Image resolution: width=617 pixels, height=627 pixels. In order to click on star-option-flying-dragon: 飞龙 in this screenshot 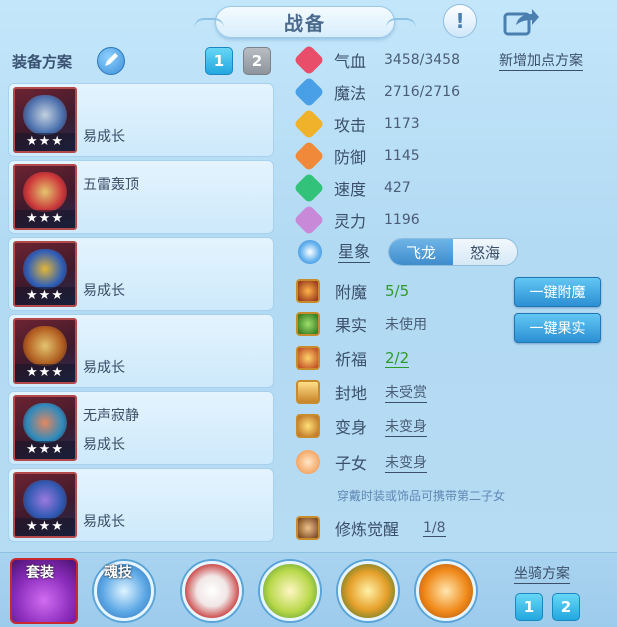, I will do `click(421, 252)`.